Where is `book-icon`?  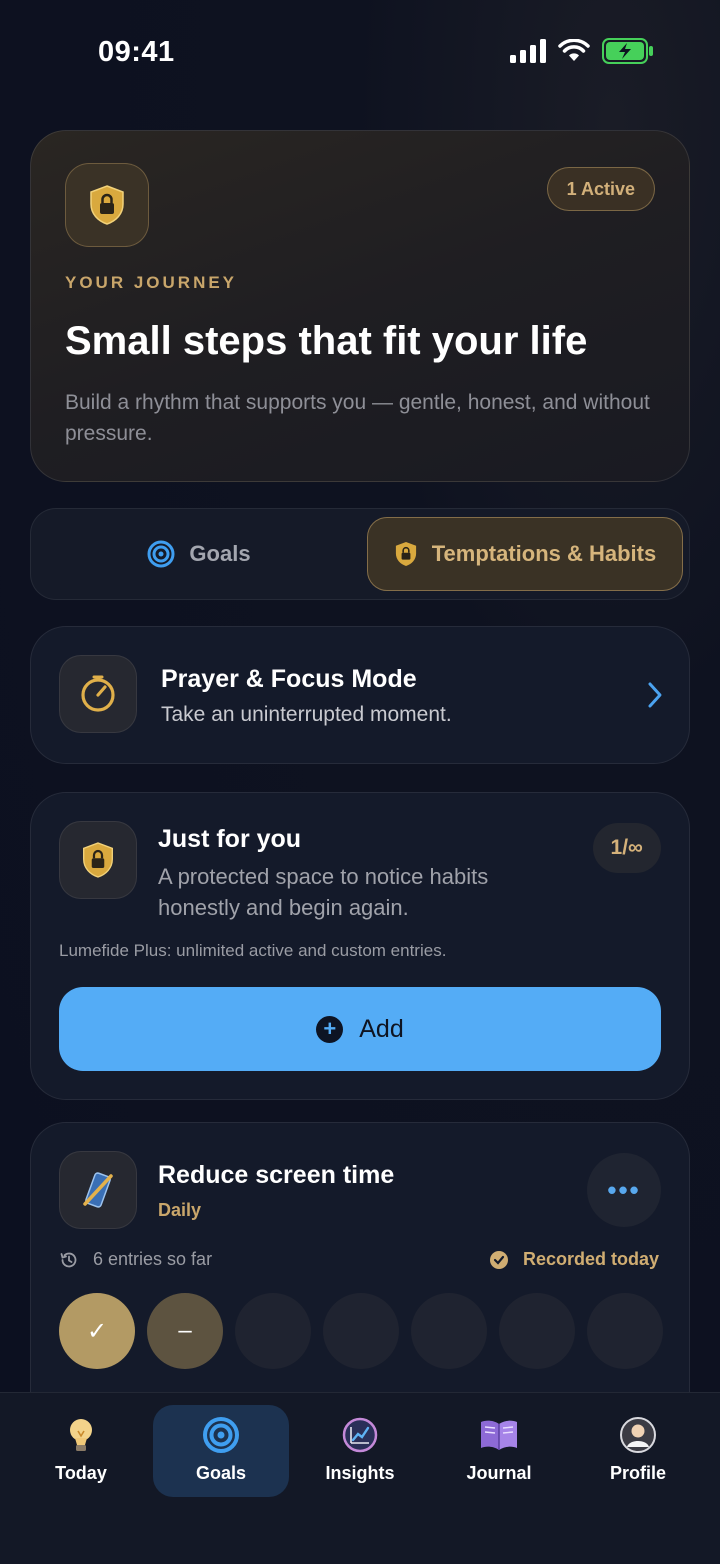 book-icon is located at coordinates (499, 1435).